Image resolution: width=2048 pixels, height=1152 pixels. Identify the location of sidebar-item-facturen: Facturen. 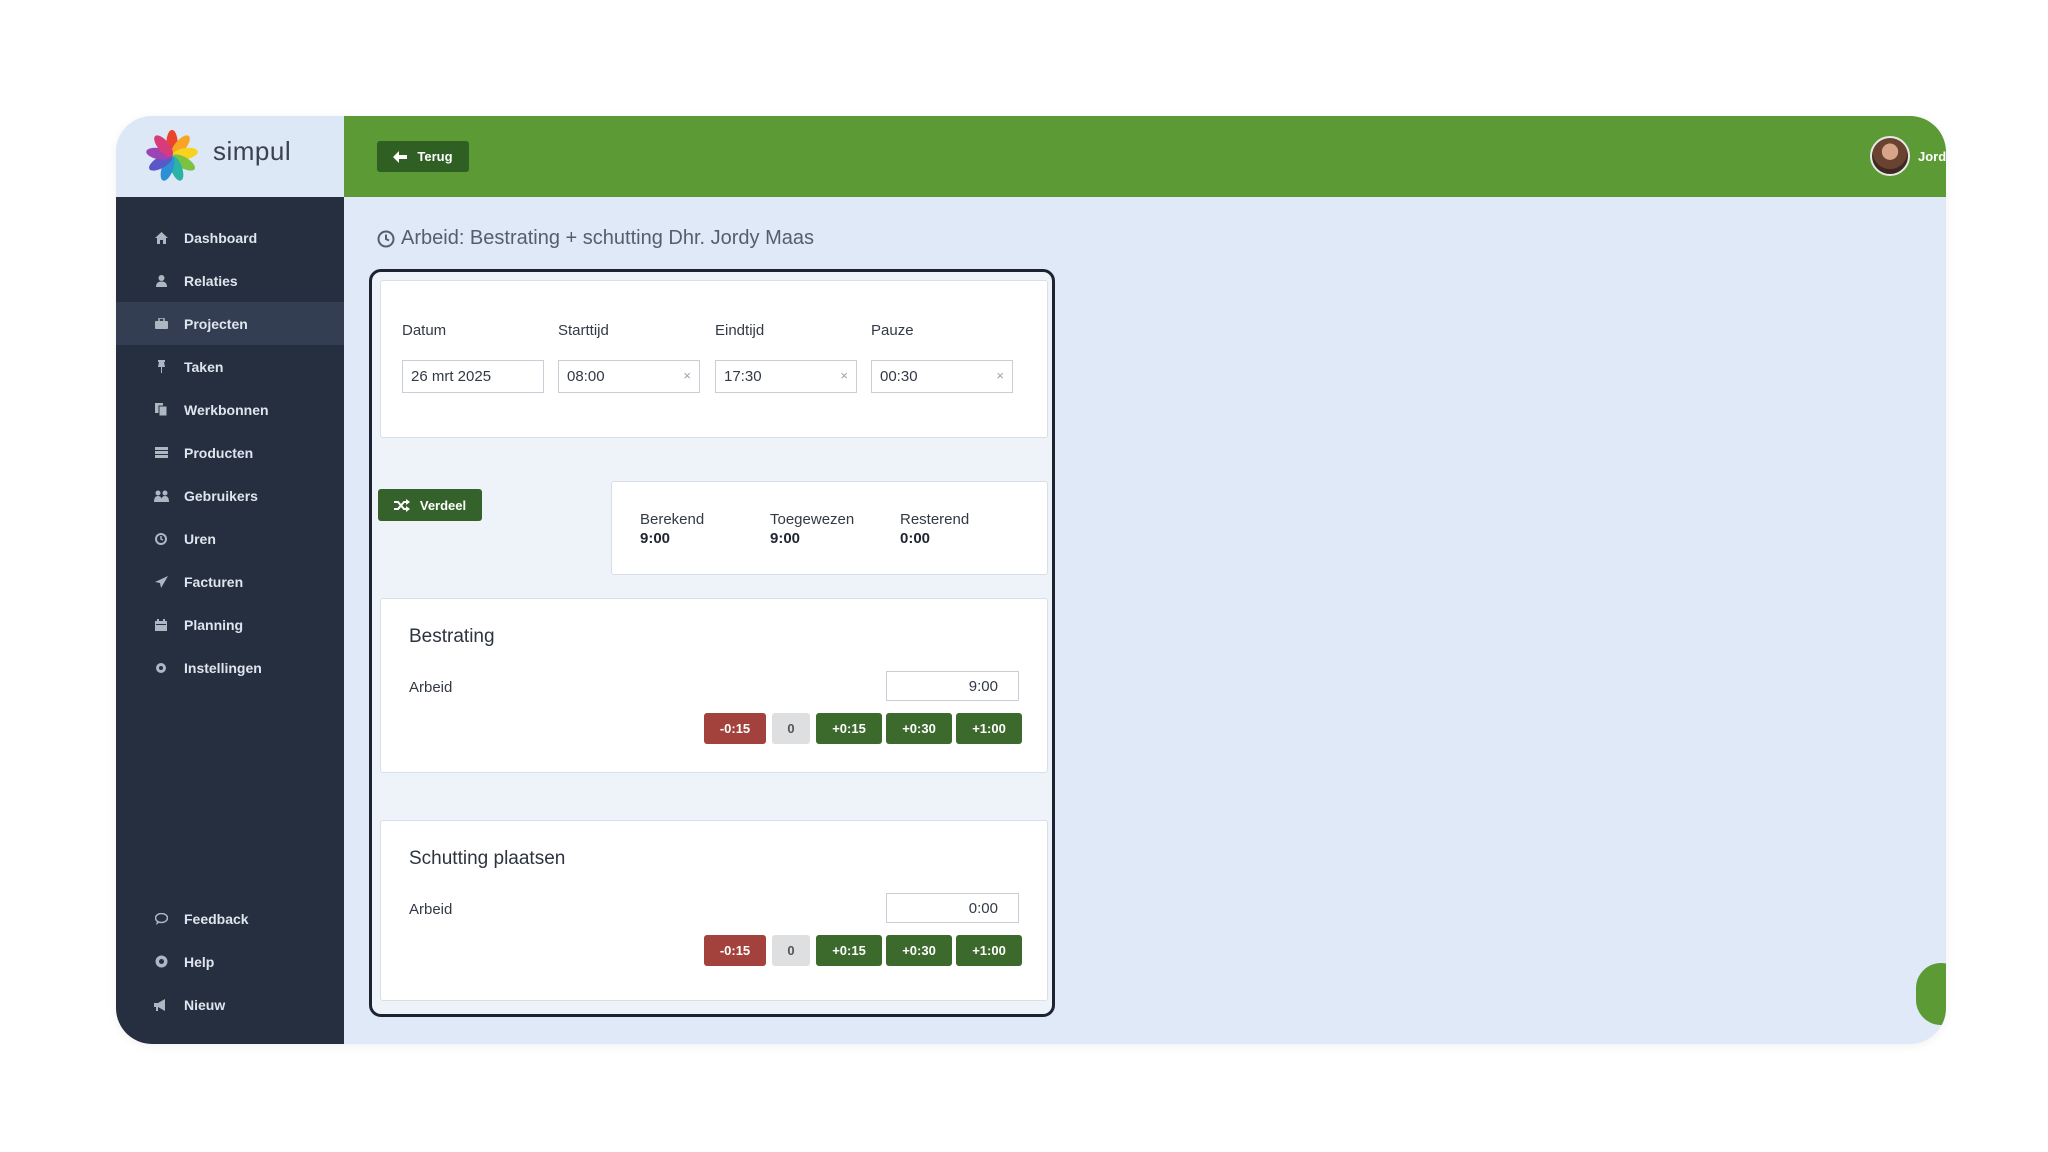
(230, 581).